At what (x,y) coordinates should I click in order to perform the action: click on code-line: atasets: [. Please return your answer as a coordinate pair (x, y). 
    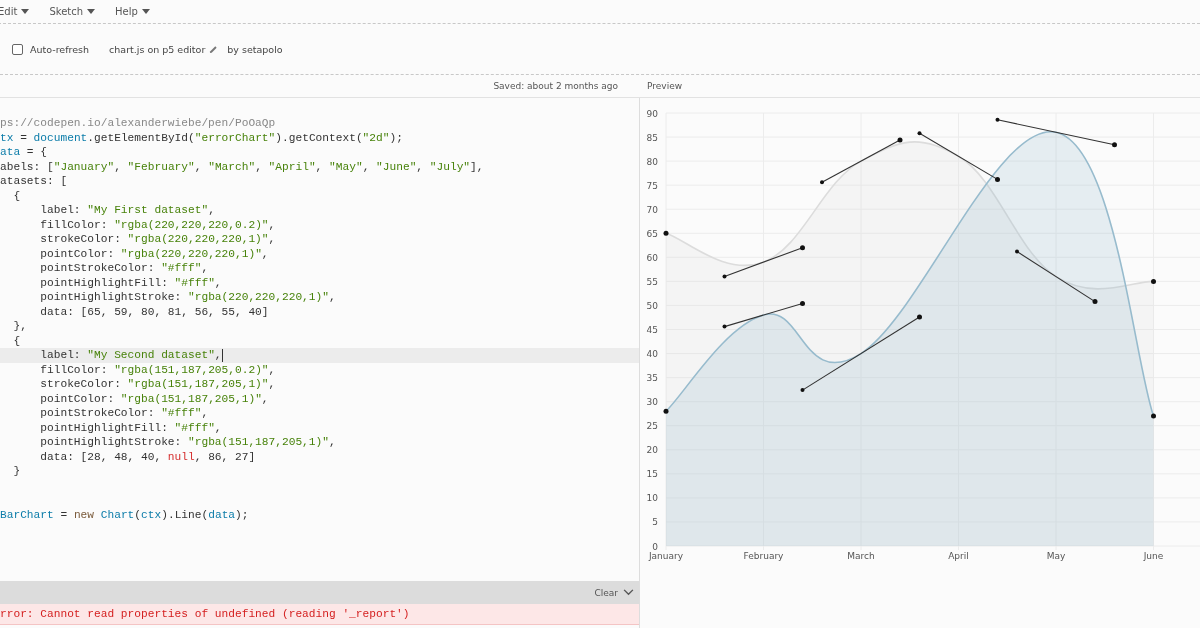
    Looking at the image, I should click on (34, 181).